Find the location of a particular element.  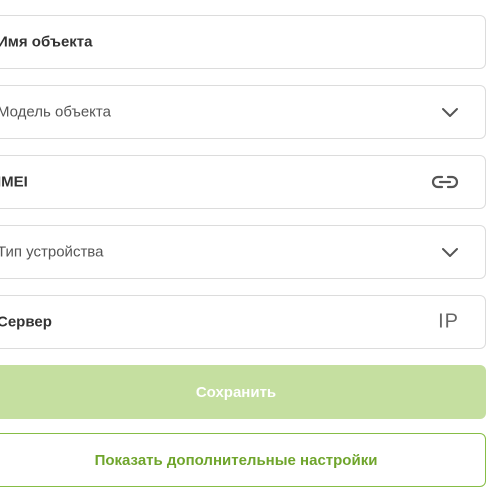

link-icon is located at coordinates (445, 182).